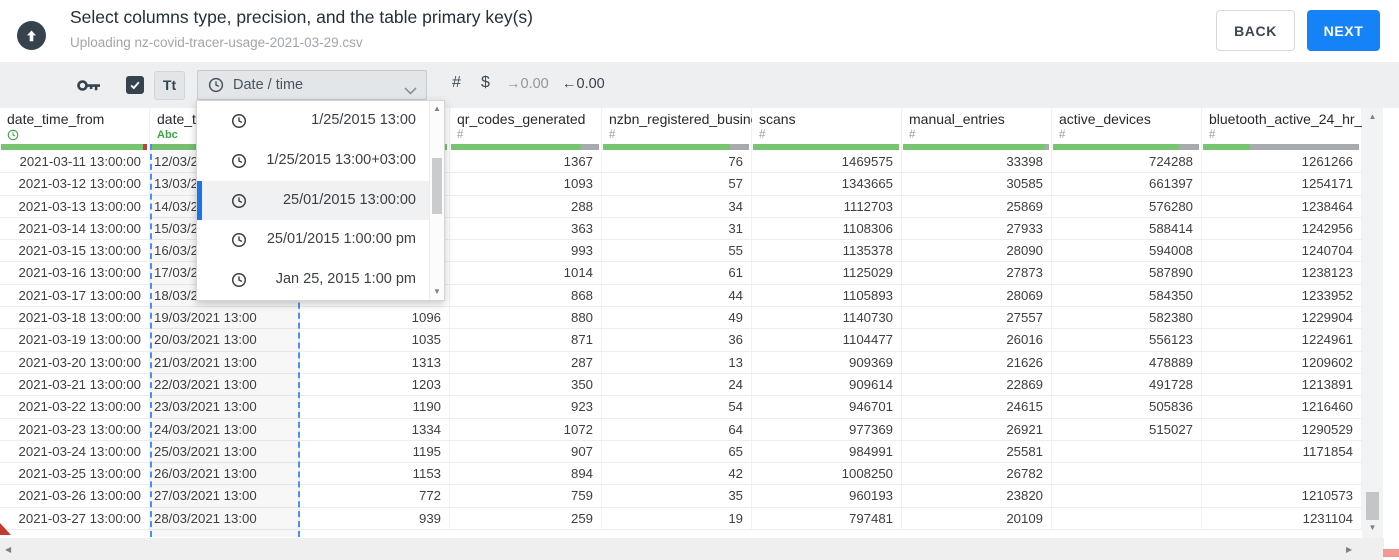  What do you see at coordinates (583, 84) in the screenshot?
I see `increase-decimal-button: ←0.00` at bounding box center [583, 84].